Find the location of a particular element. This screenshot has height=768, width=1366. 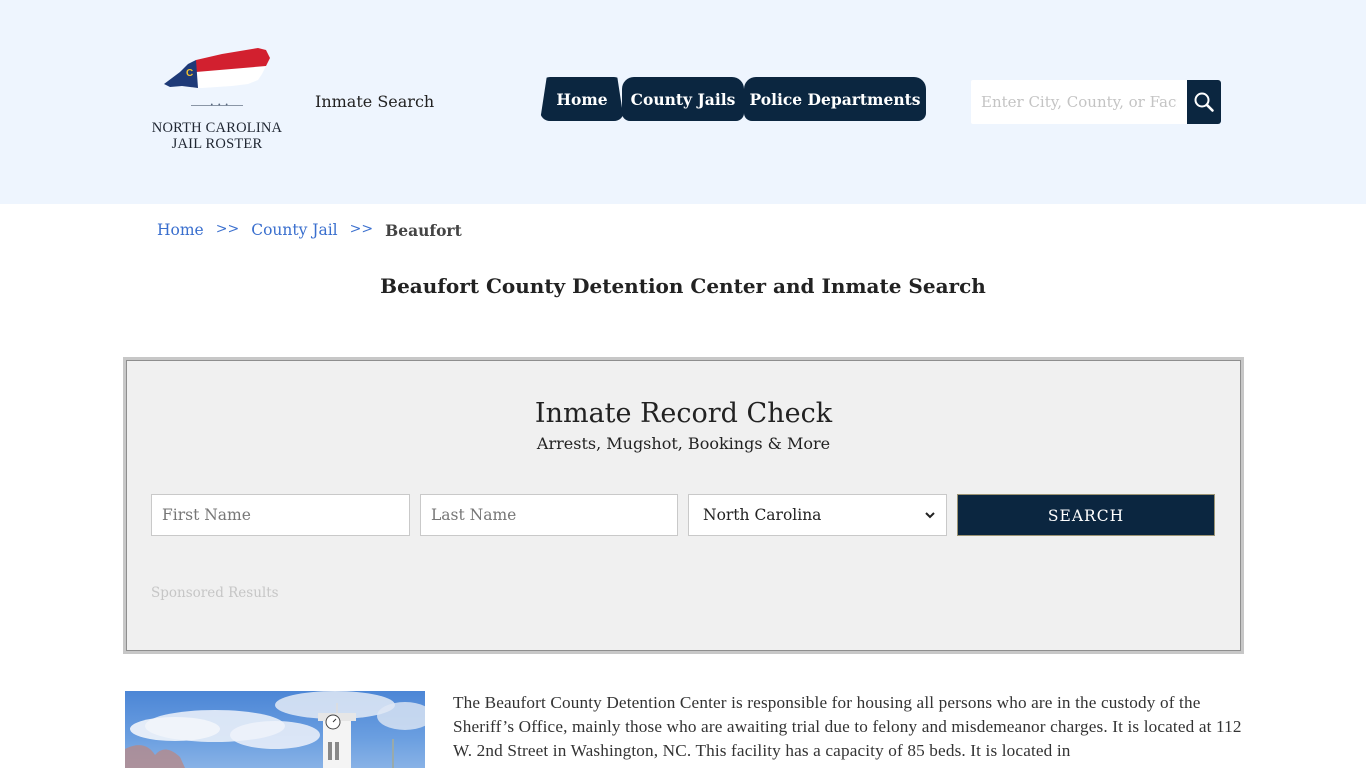

courthouse-photo is located at coordinates (275, 729).